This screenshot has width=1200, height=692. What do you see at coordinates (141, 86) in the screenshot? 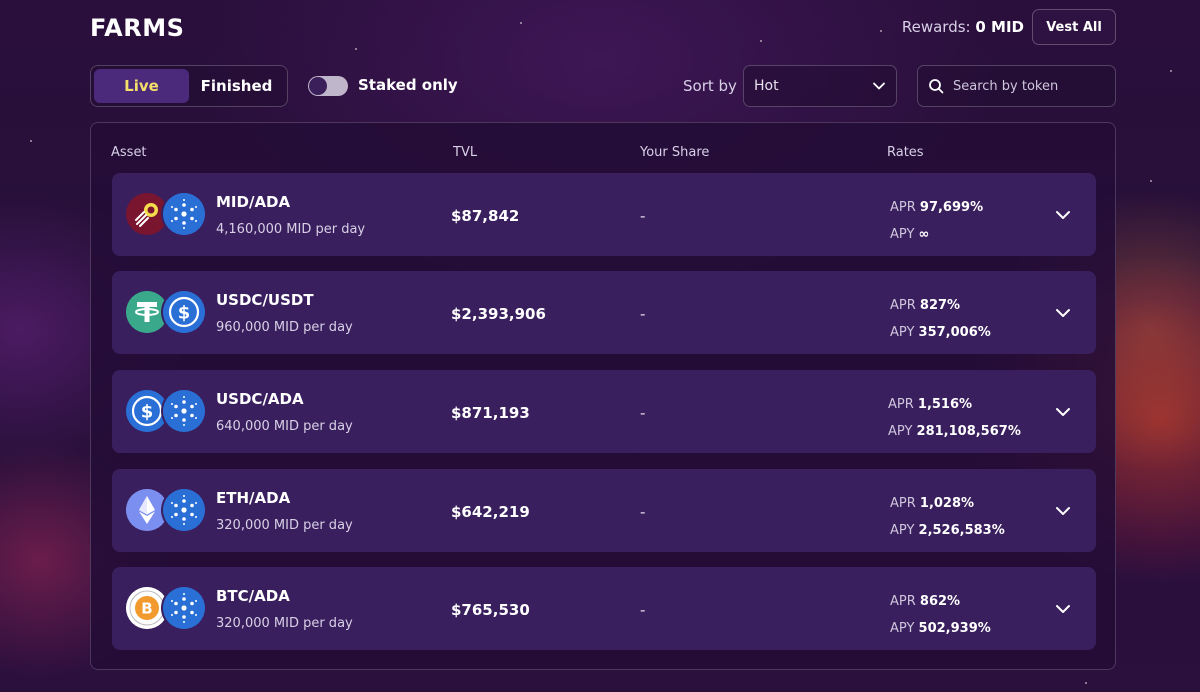
I see `tab-live: Live` at bounding box center [141, 86].